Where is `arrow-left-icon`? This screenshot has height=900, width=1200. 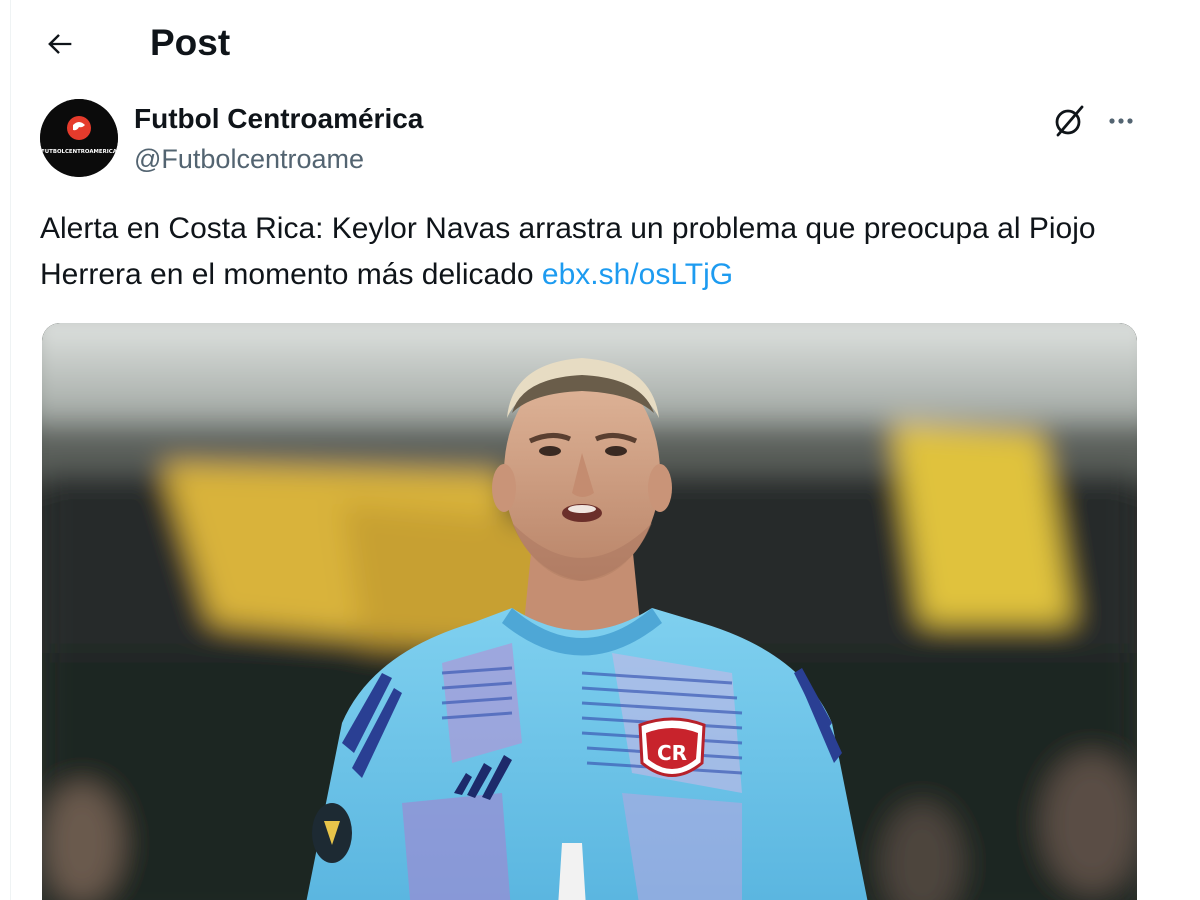 arrow-left-icon is located at coordinates (60, 44).